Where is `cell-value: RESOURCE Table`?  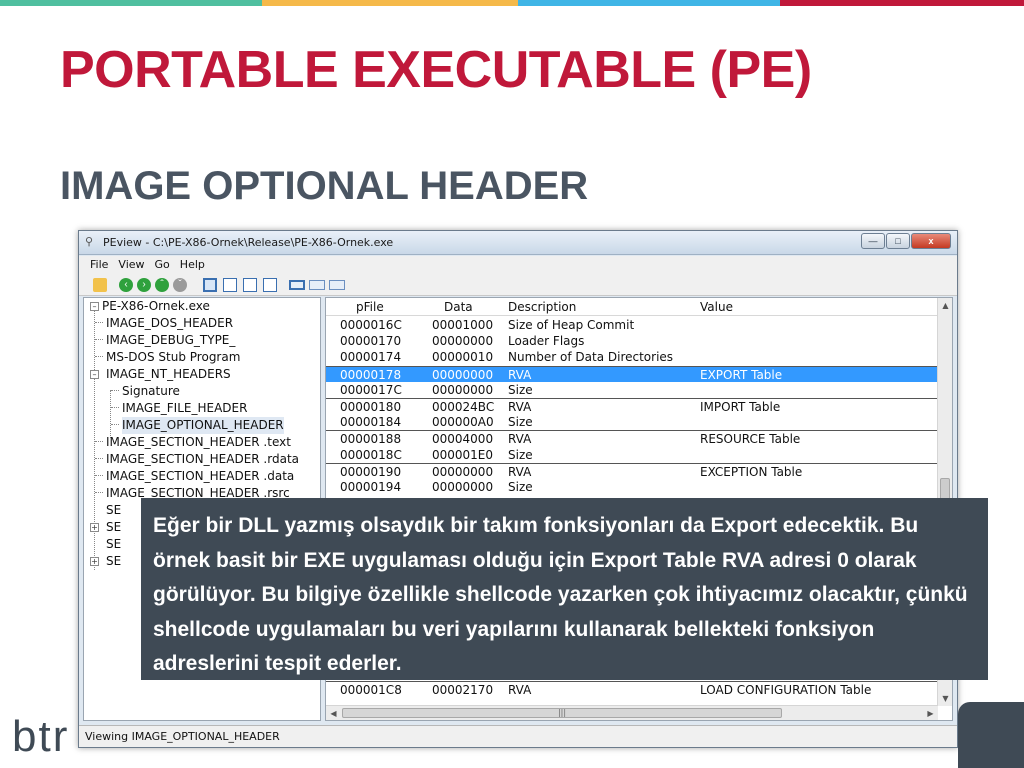 cell-value: RESOURCE Table is located at coordinates (750, 439).